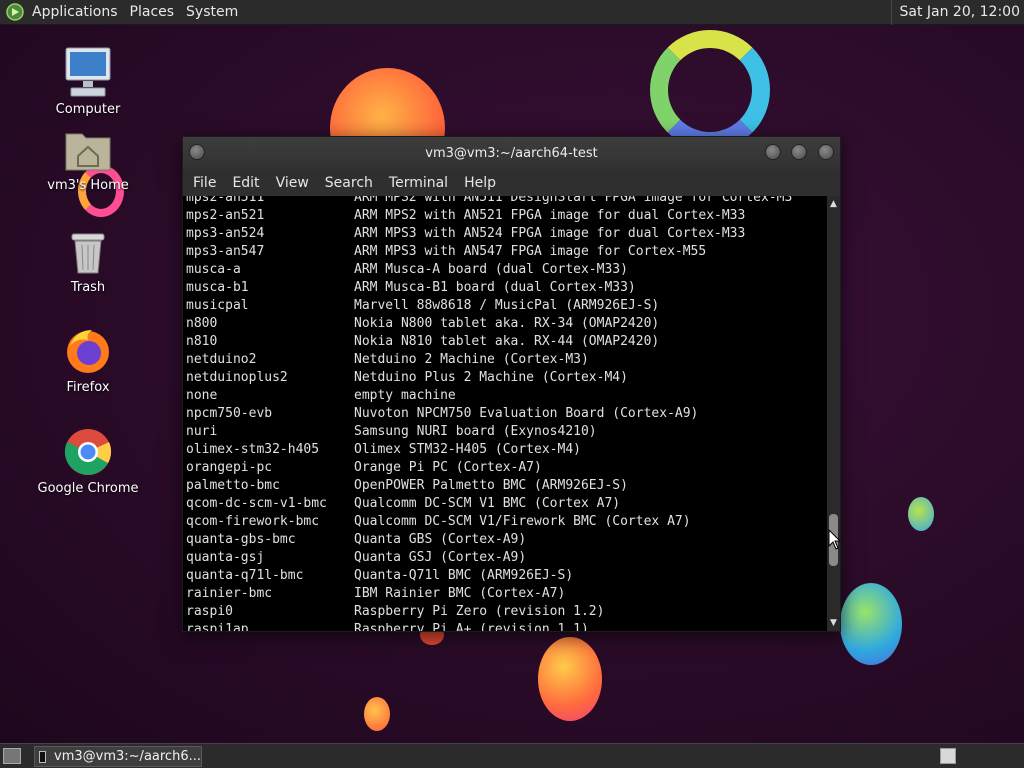  What do you see at coordinates (464, 575) in the screenshot?
I see `machine-description: Quanta-Q71l BMC (ARM926EJ-S)` at bounding box center [464, 575].